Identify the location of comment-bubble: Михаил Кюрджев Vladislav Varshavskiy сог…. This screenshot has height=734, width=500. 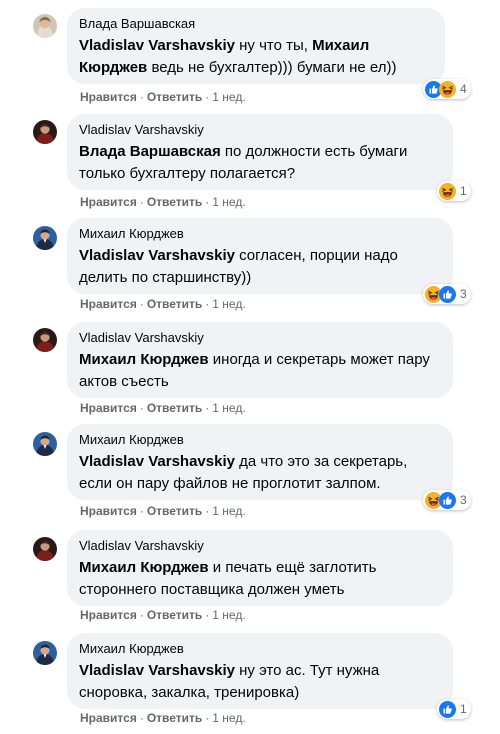
(260, 256).